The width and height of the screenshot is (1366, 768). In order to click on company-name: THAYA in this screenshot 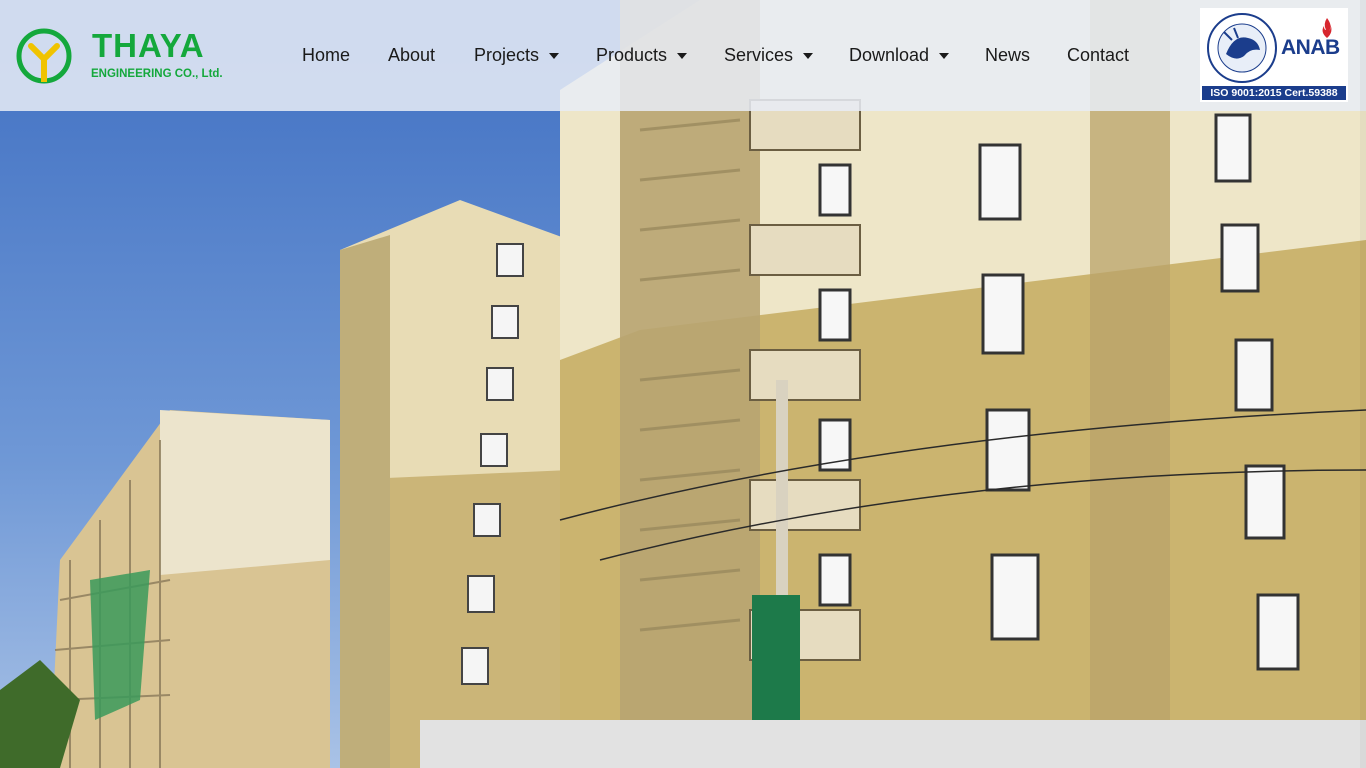, I will do `click(148, 45)`.